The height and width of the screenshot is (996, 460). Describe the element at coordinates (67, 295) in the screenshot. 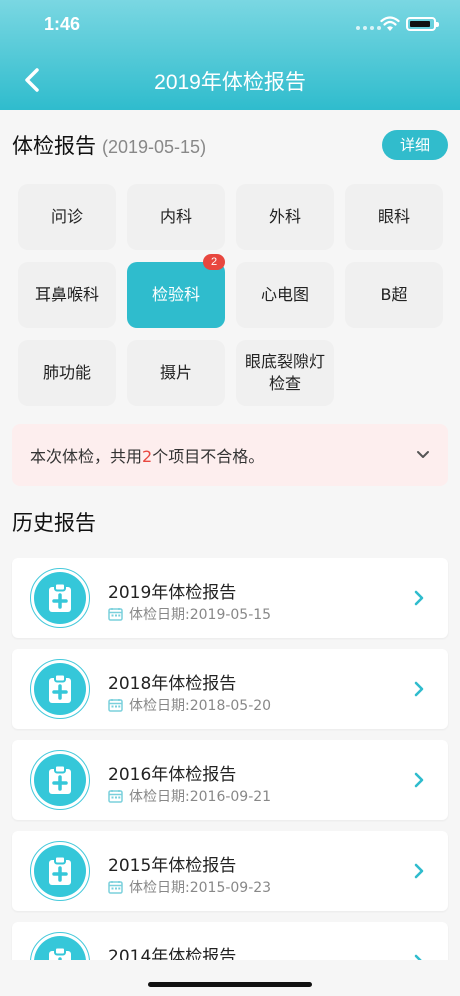

I see `dept-erbihouke: 耳鼻喉科` at that location.